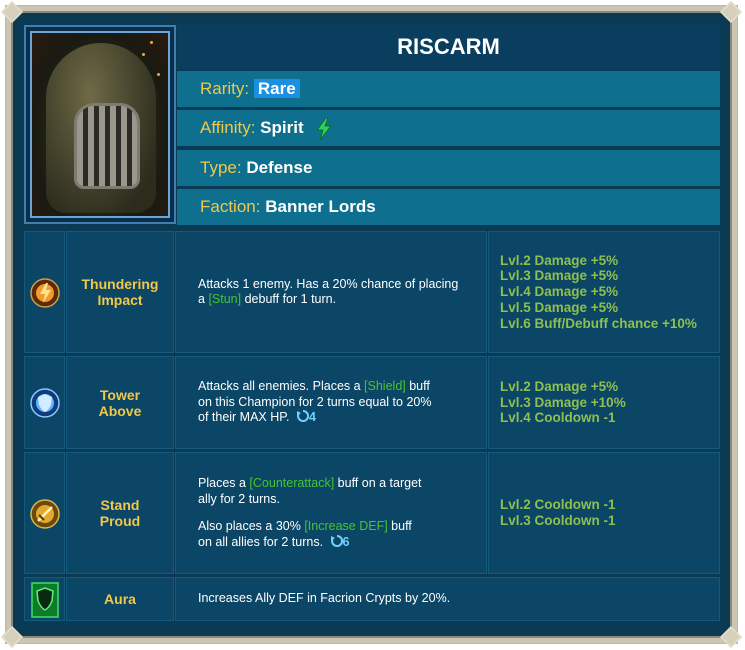 The image size is (745, 650). Describe the element at coordinates (559, 276) in the screenshot. I see `book-level: Lvl.3 Damage +5%` at that location.